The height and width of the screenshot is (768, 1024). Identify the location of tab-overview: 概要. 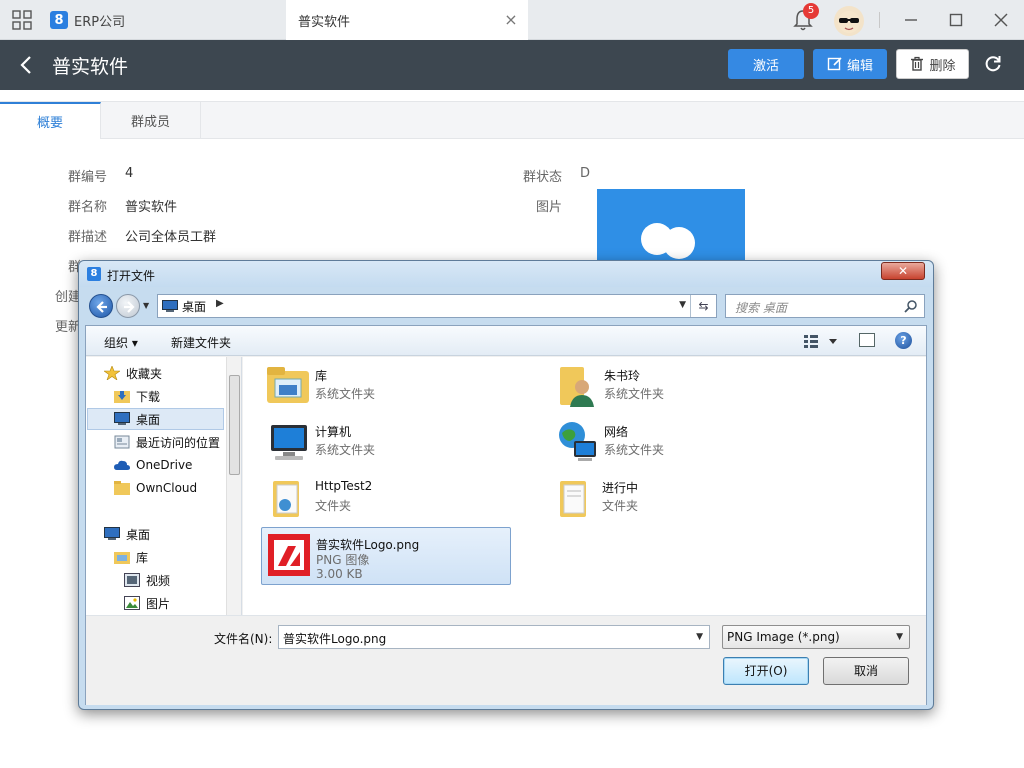
(50, 120).